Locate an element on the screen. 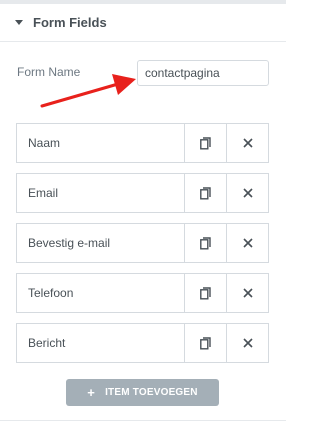 The image size is (320, 423). field-item-bericht: Bericht is located at coordinates (142, 343).